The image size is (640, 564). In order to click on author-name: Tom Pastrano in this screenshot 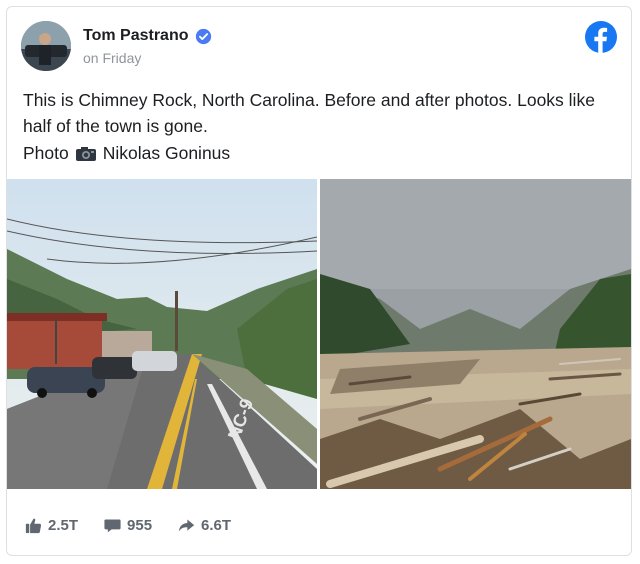, I will do `click(136, 36)`.